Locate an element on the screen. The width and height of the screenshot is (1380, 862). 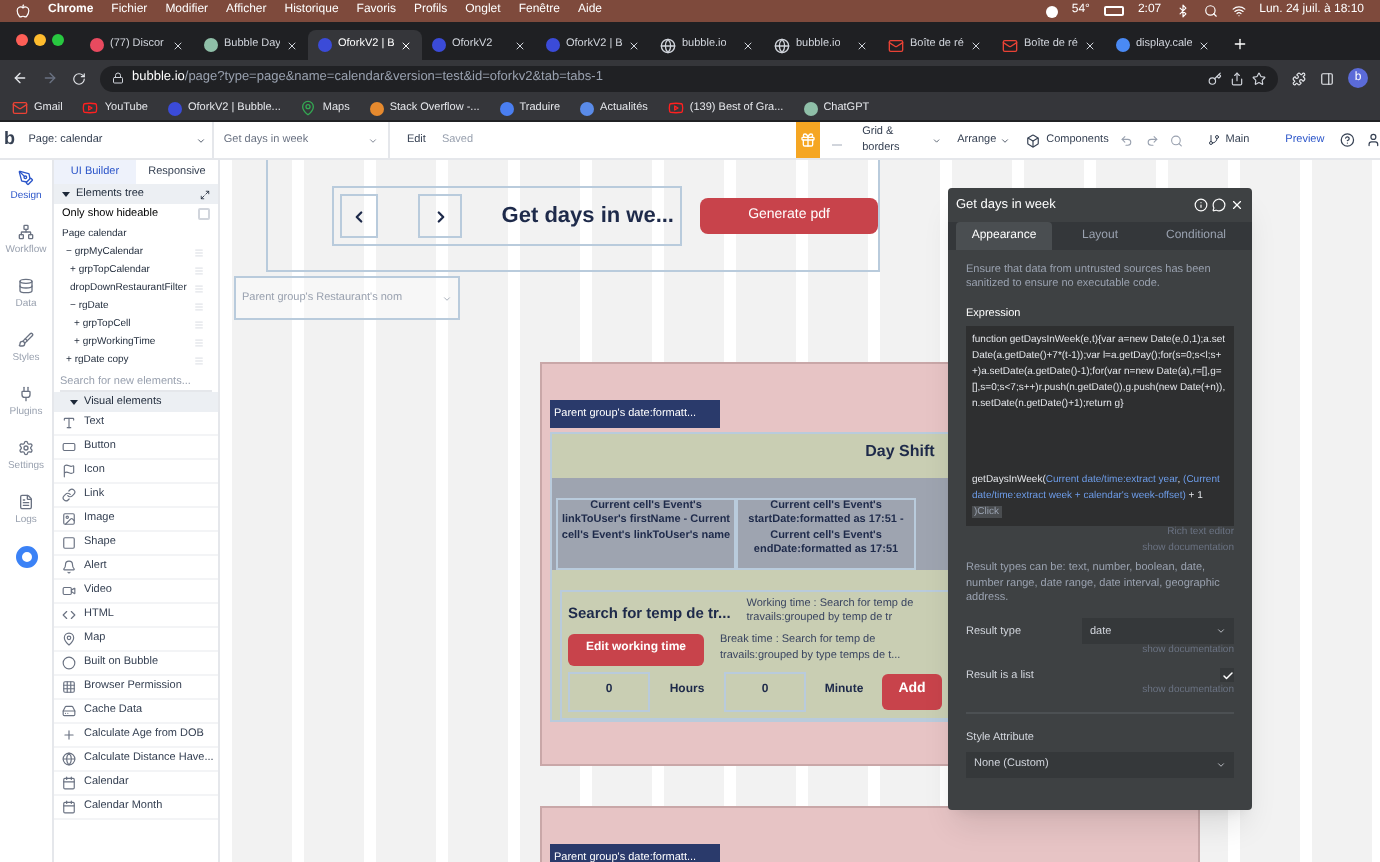
close-icon is located at coordinates (1237, 205).